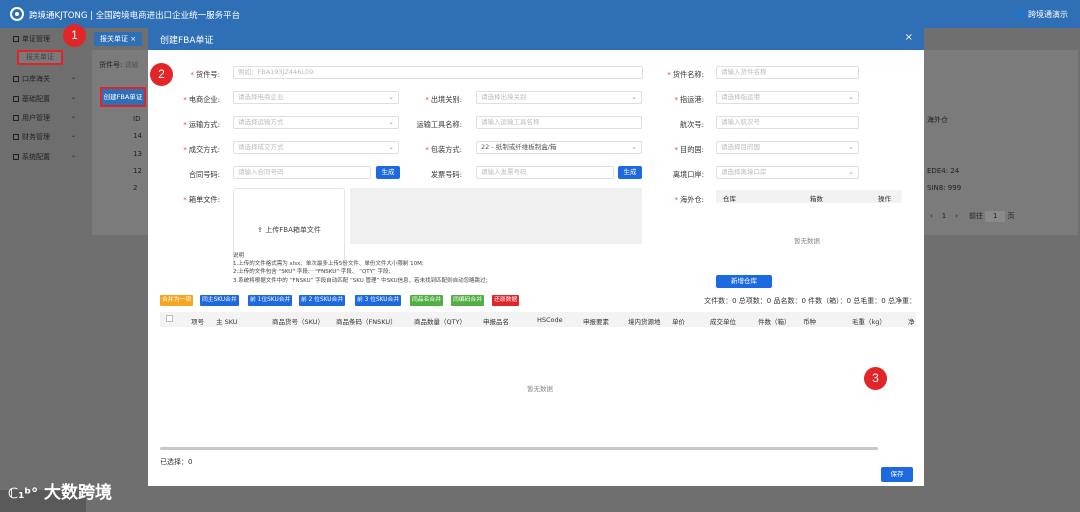  I want to click on right-header: 海外仓, so click(937, 120).